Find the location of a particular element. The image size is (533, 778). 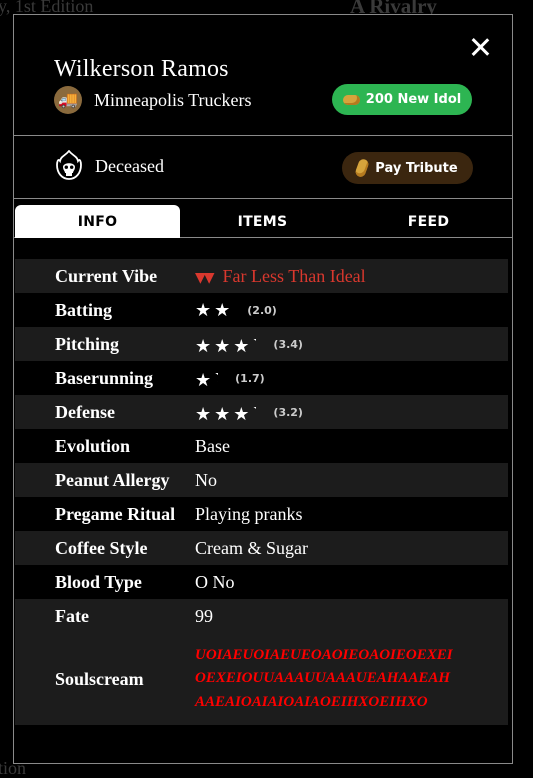

attribute-row: Evolution Base is located at coordinates (261, 446).